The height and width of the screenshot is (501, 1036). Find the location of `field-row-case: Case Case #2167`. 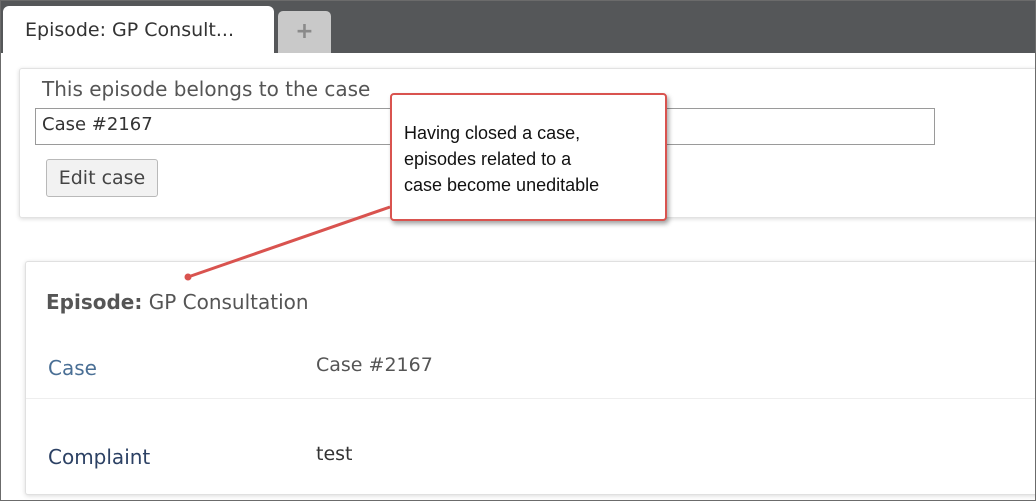

field-row-case: Case Case #2167 is located at coordinates (530, 368).